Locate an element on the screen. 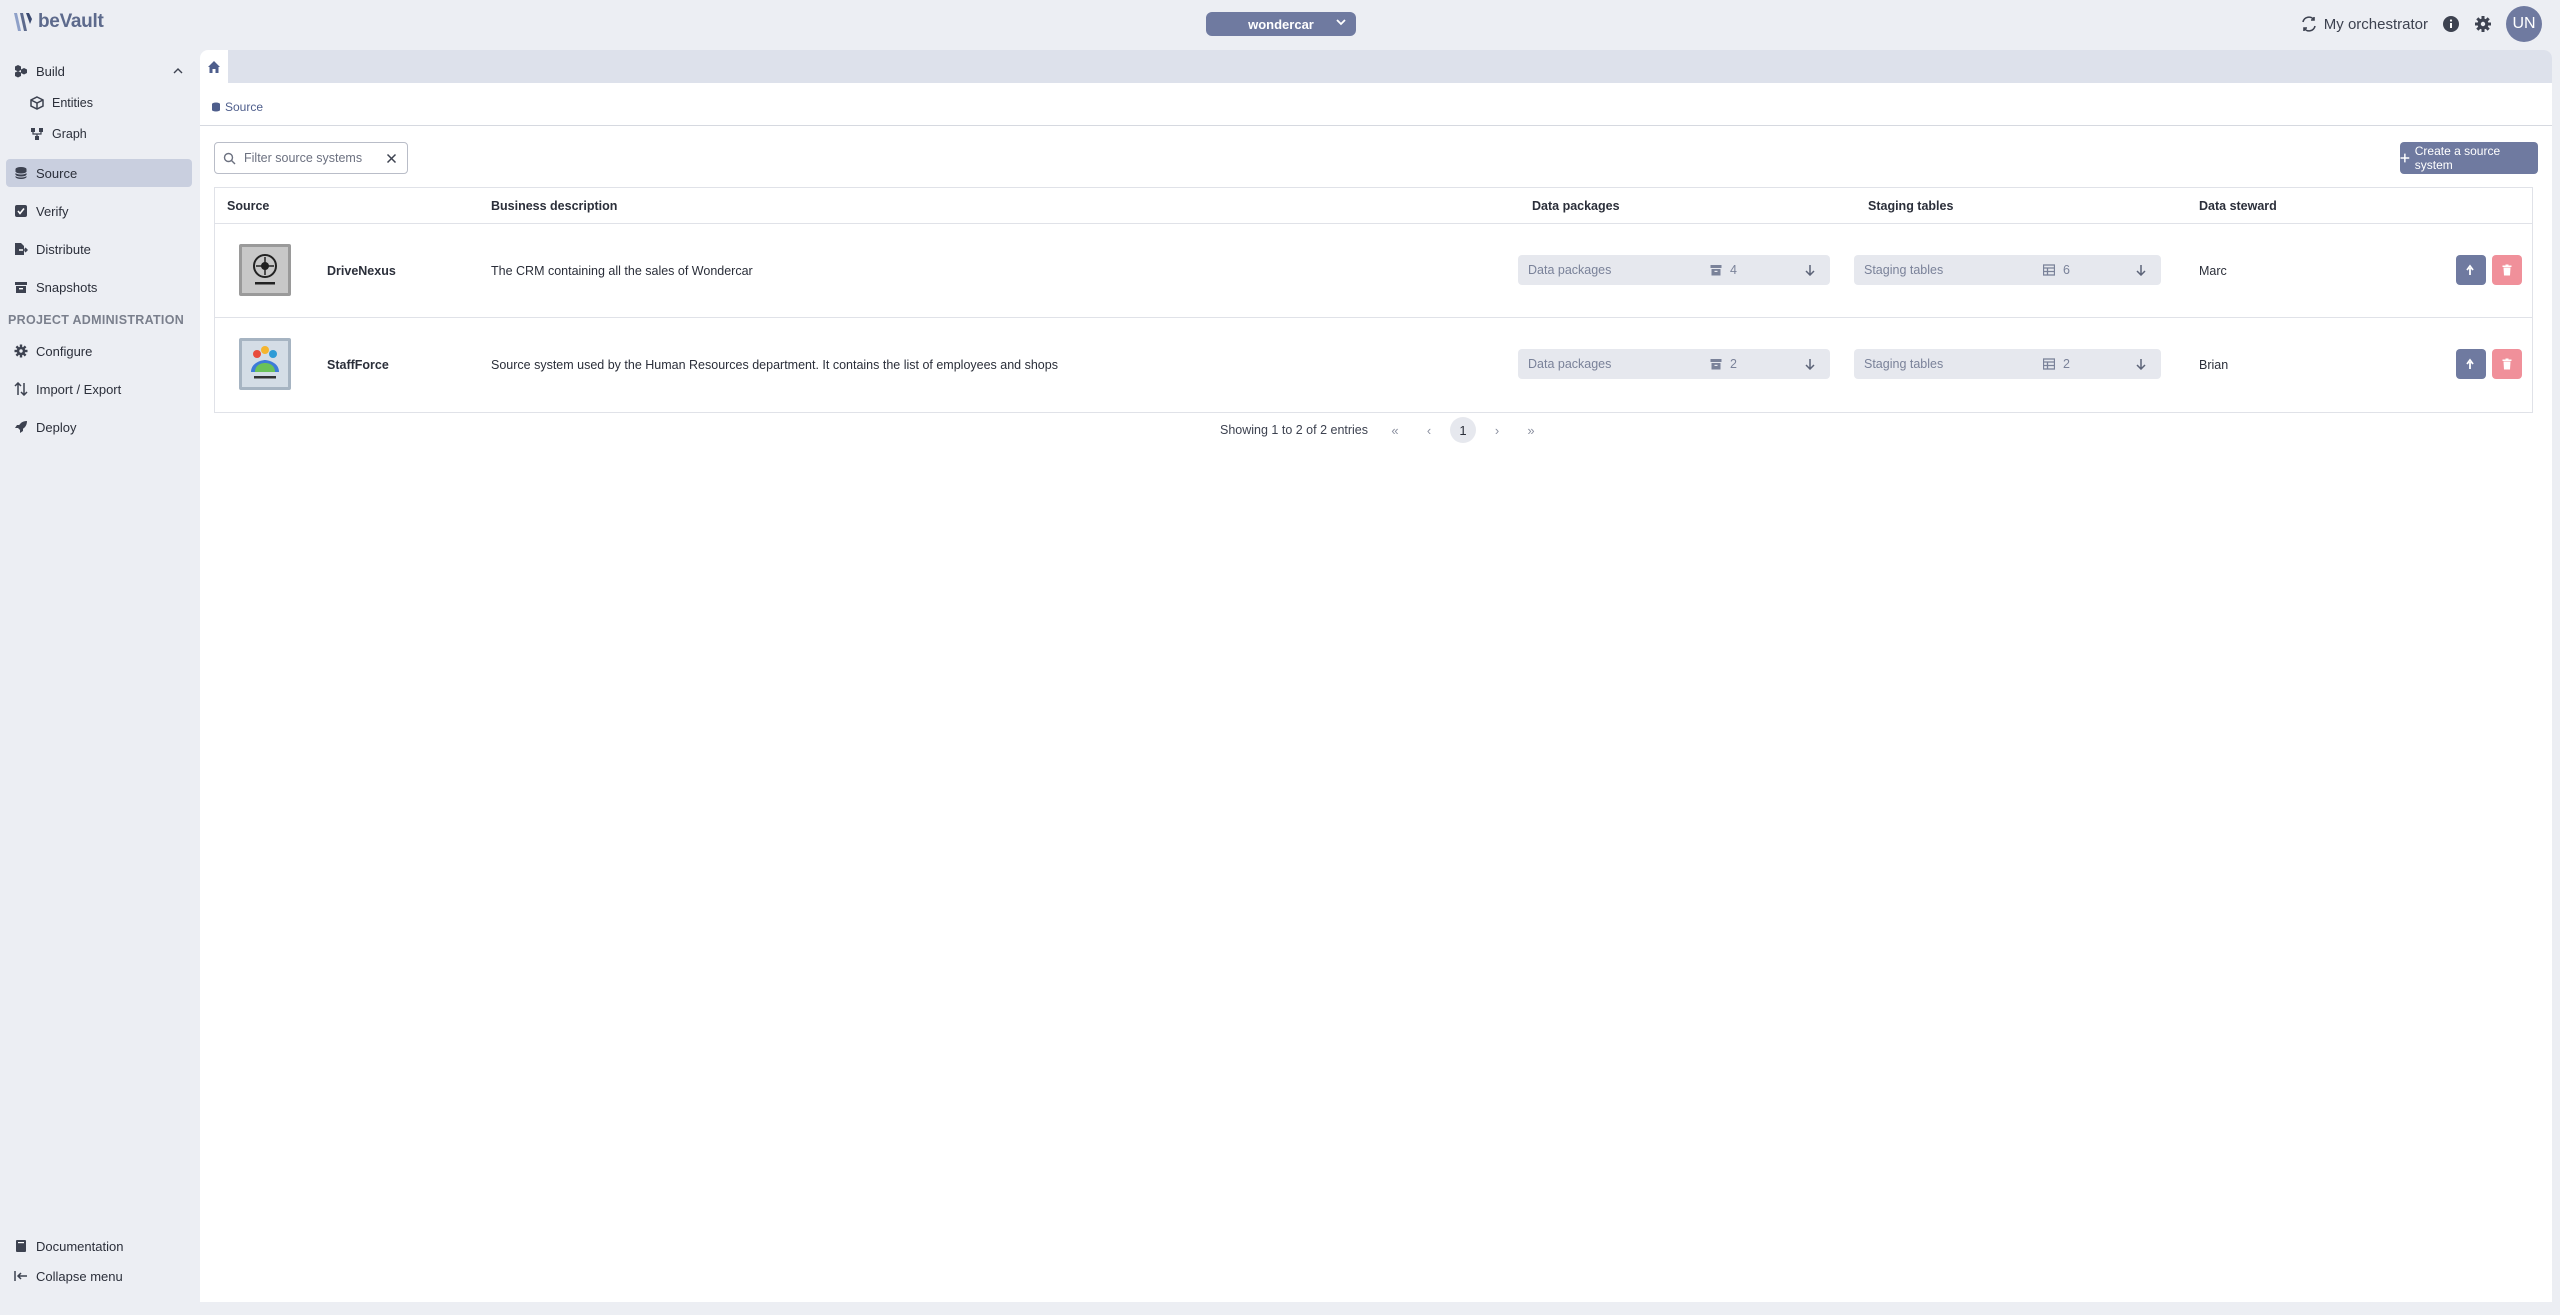  column-header-data-packages: Data packages is located at coordinates (1576, 206).